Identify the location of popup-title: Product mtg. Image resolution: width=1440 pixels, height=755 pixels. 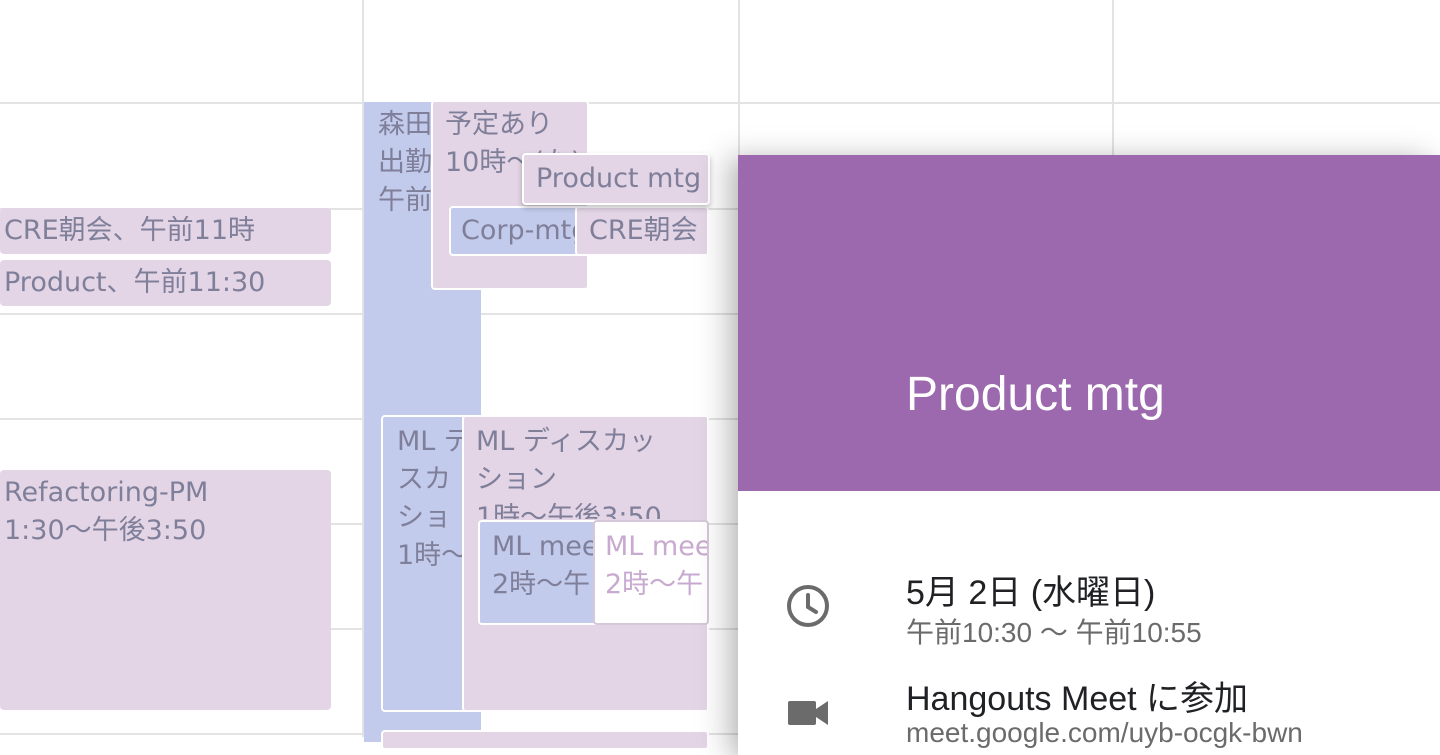
(1035, 394).